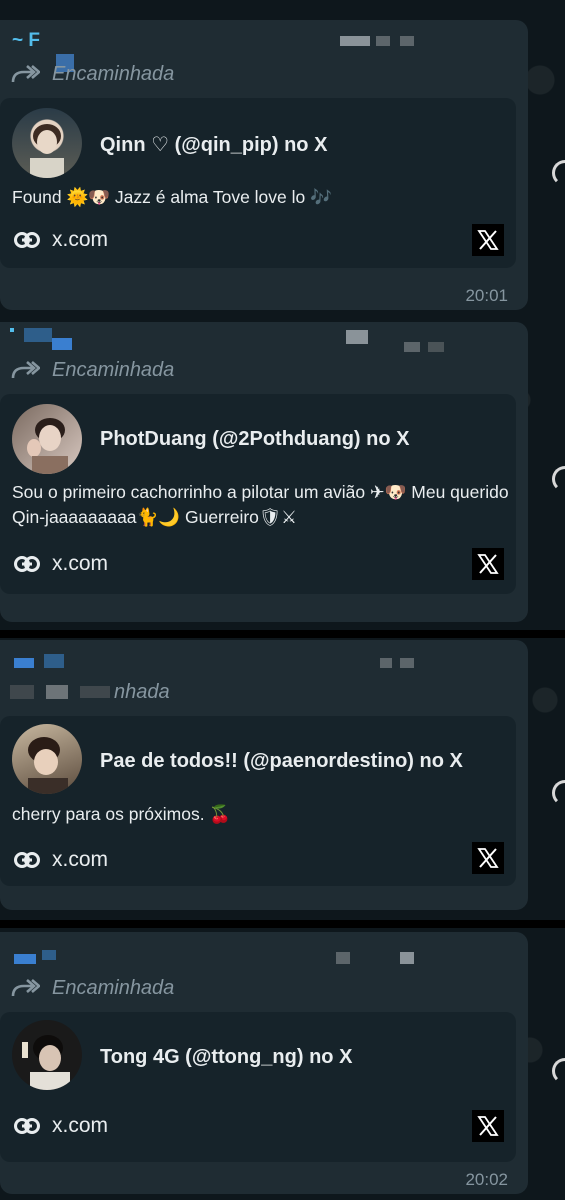 Image resolution: width=565 pixels, height=1200 pixels. Describe the element at coordinates (226, 1057) in the screenshot. I see `preview-title: Tong 4G (@ttong_ng) no X` at that location.